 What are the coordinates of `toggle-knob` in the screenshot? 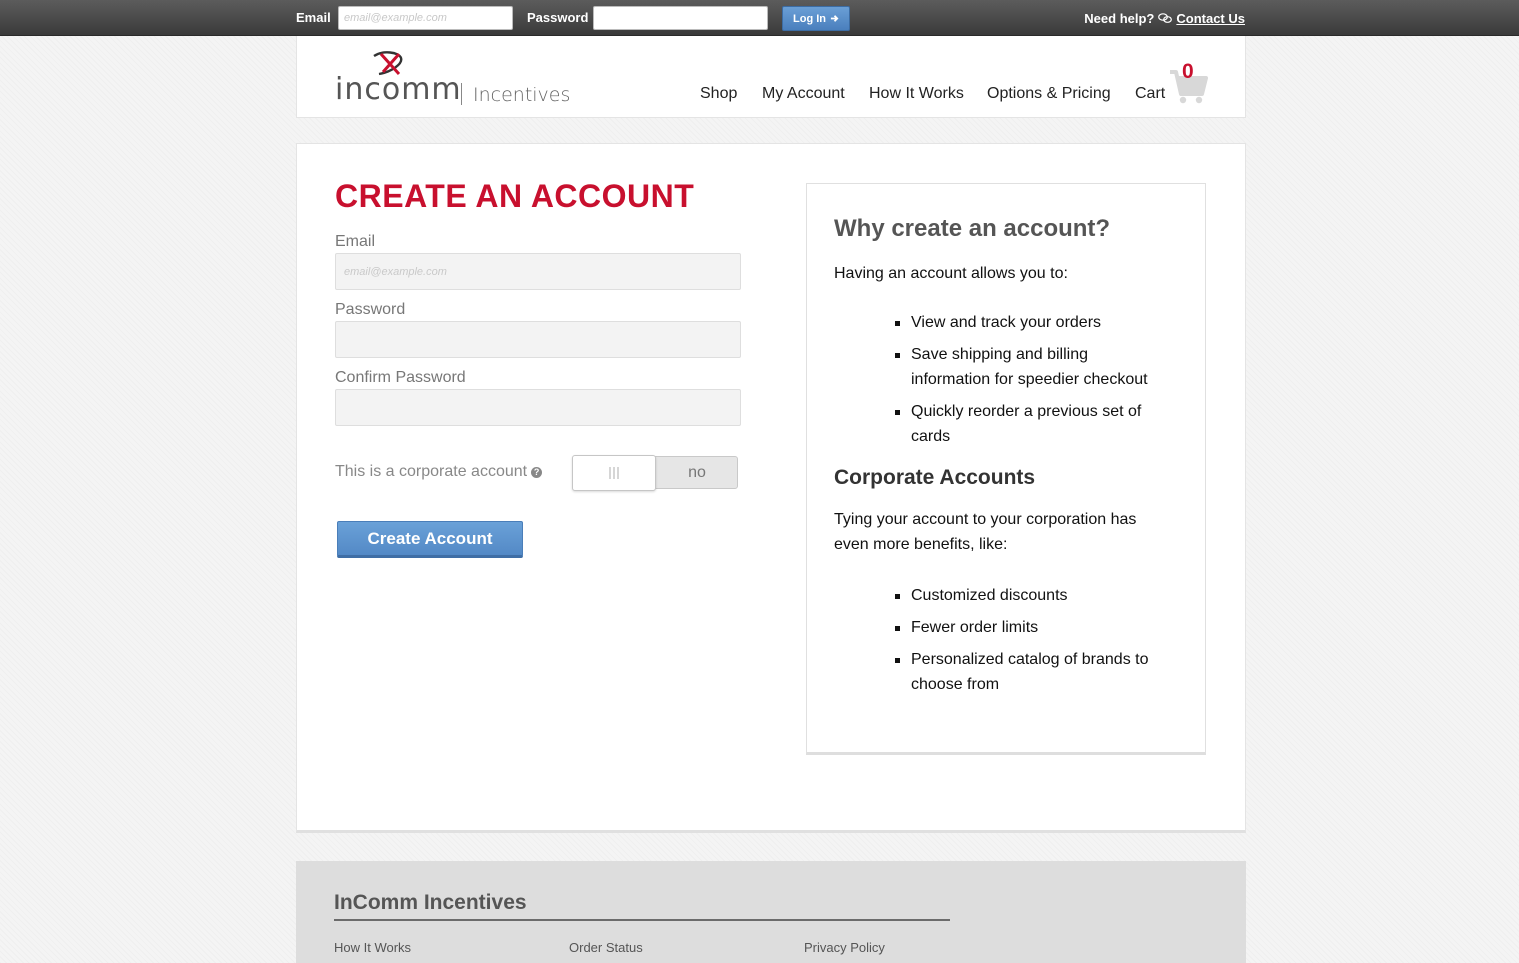 It's located at (614, 473).